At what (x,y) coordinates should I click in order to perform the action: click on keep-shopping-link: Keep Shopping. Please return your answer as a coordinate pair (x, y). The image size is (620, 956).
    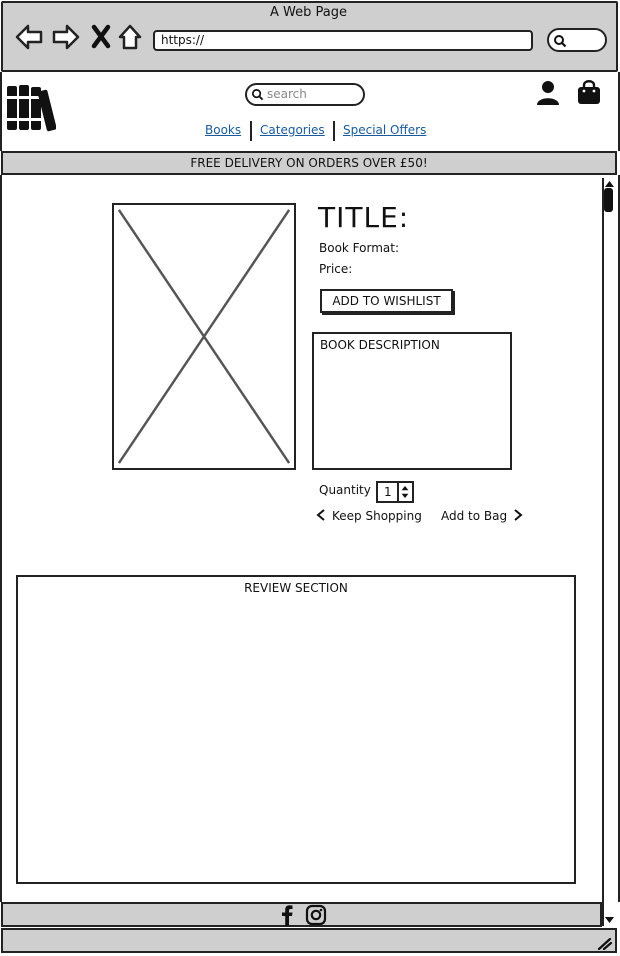
    Looking at the image, I should click on (369, 516).